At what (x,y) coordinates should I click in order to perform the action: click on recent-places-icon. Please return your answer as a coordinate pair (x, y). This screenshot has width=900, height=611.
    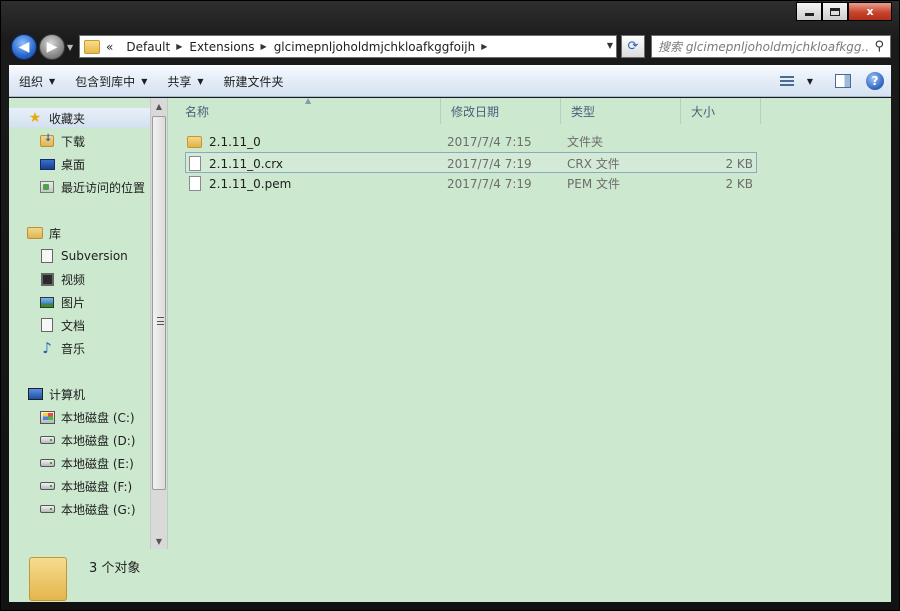
    Looking at the image, I should click on (47, 187).